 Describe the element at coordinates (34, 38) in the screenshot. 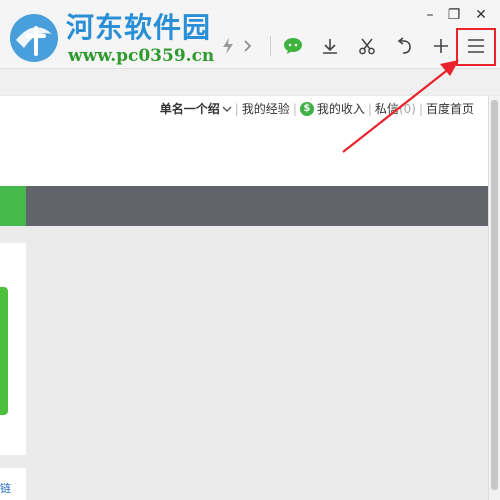

I see `site-logo-icon` at that location.